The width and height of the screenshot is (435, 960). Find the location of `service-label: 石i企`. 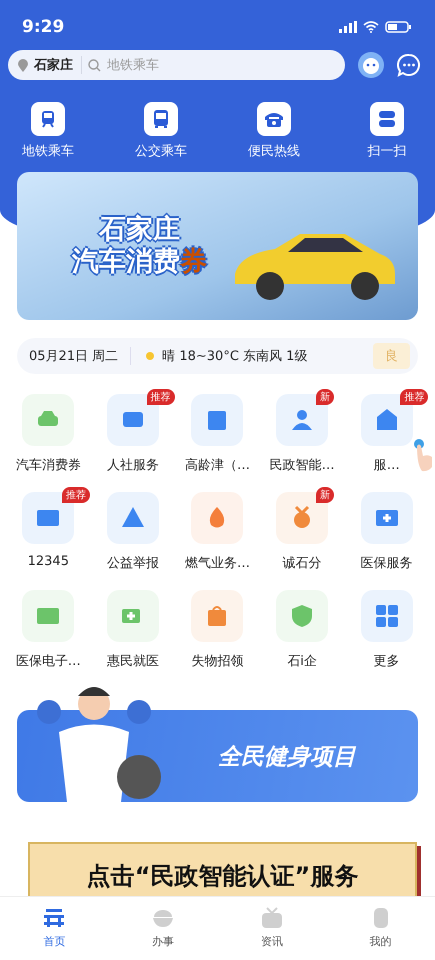

service-label: 石i企 is located at coordinates (302, 661).